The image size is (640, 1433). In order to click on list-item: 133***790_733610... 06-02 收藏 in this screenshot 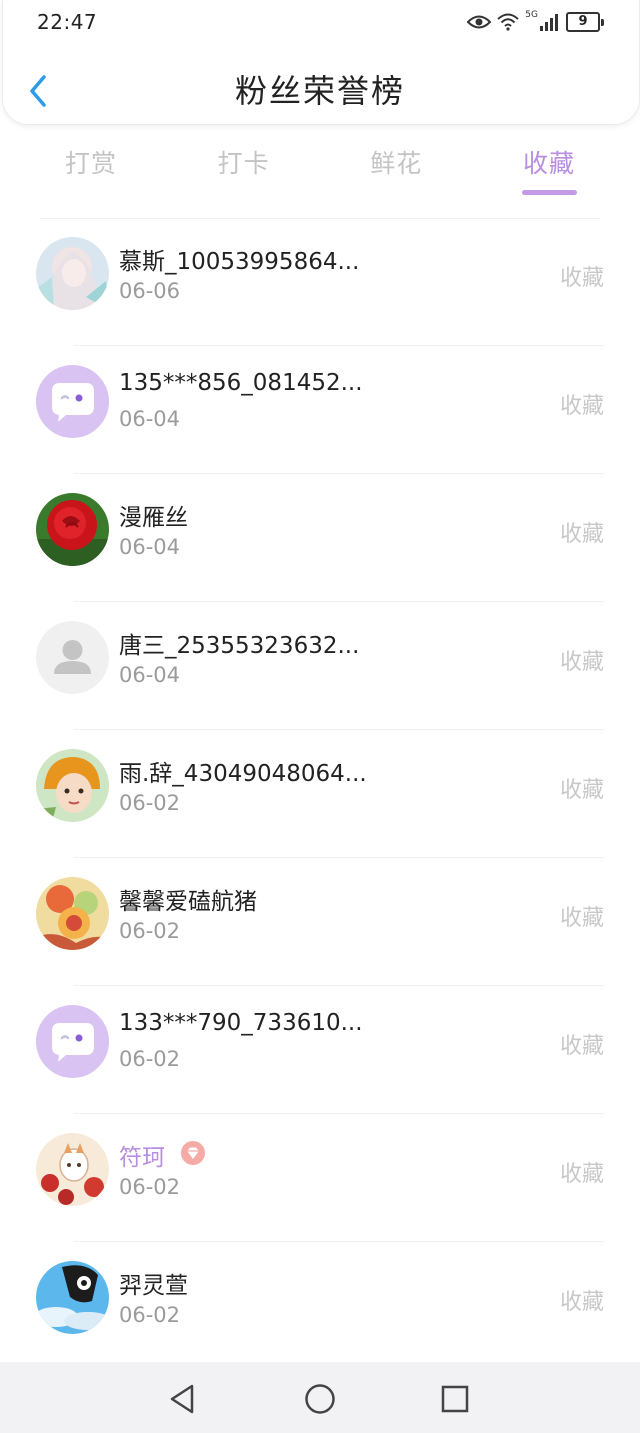, I will do `click(320, 1050)`.